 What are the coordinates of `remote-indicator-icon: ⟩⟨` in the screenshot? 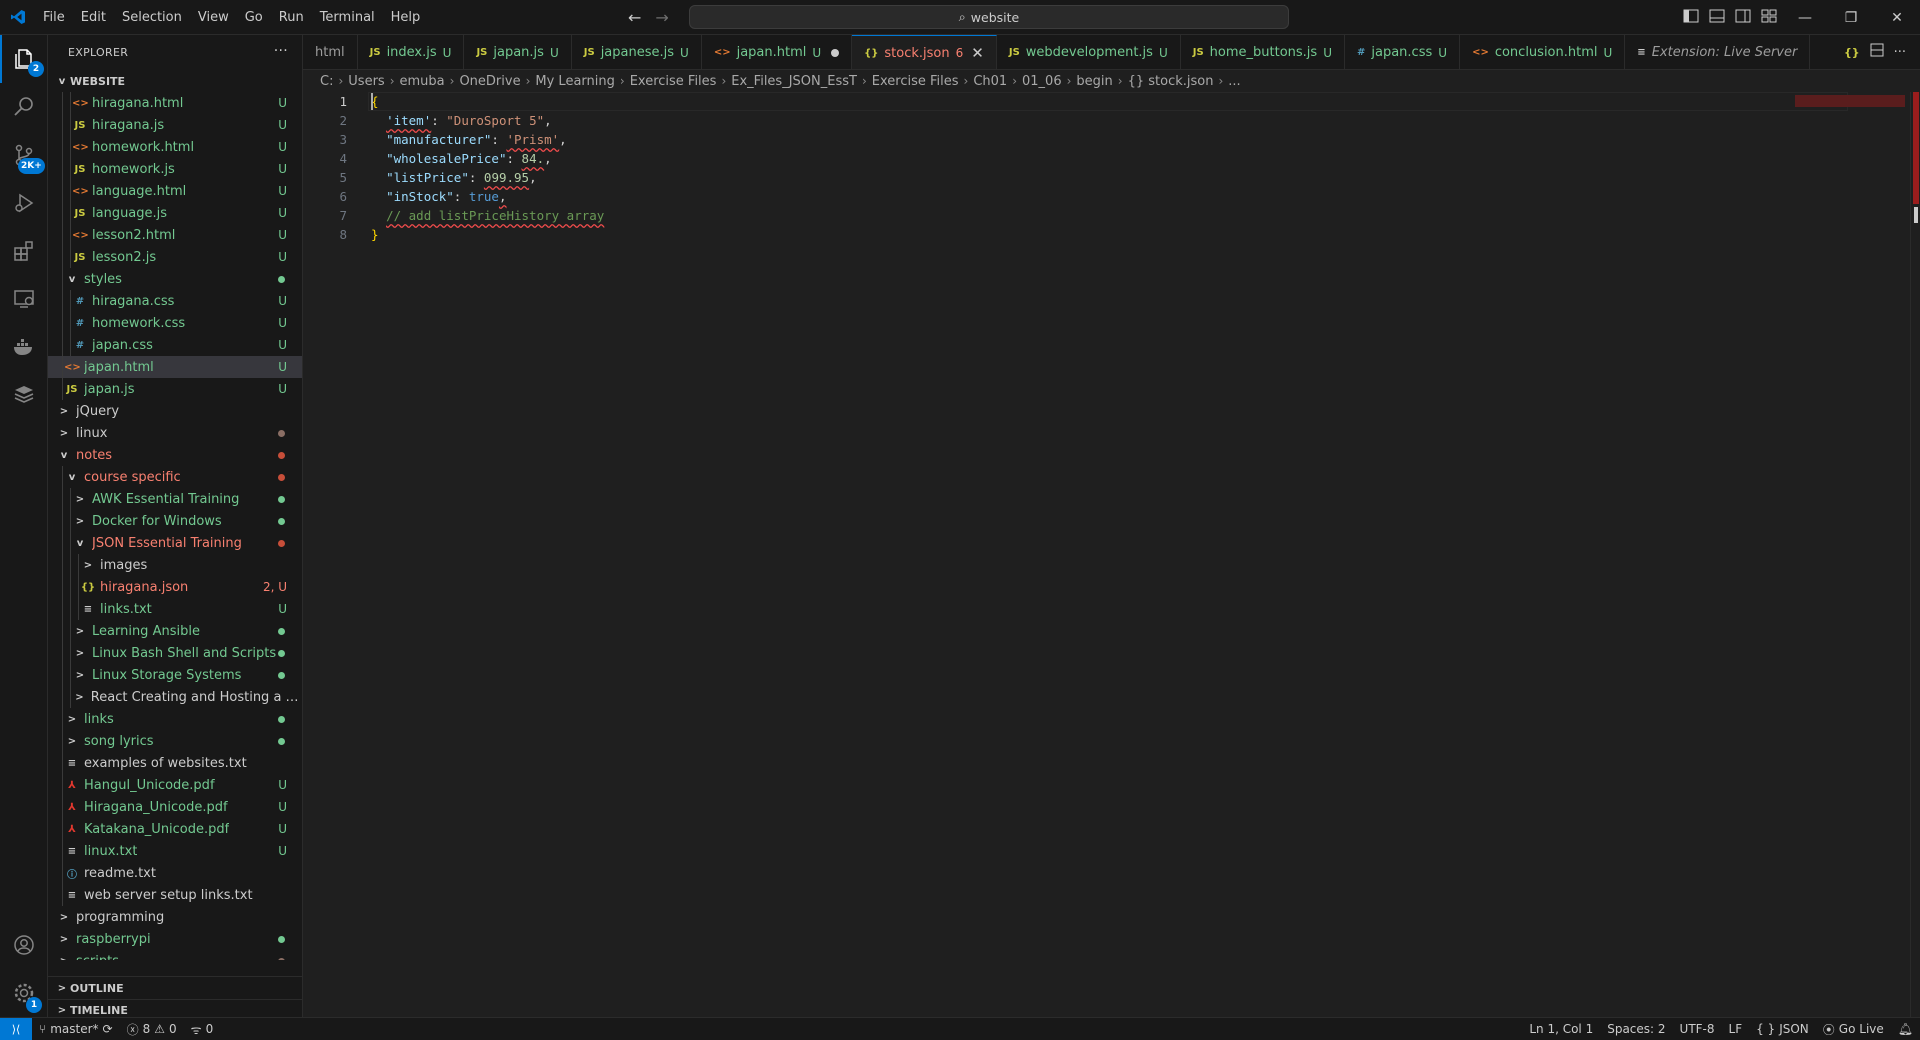 It's located at (16, 1028).